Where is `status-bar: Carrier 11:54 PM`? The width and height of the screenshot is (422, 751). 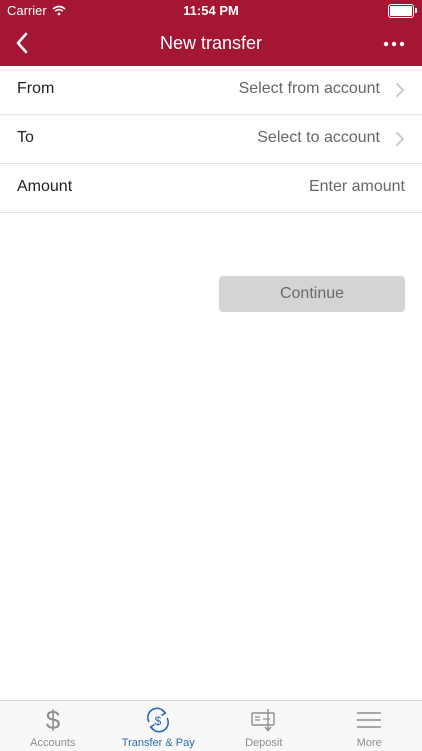
status-bar: Carrier 11:54 PM is located at coordinates (211, 11).